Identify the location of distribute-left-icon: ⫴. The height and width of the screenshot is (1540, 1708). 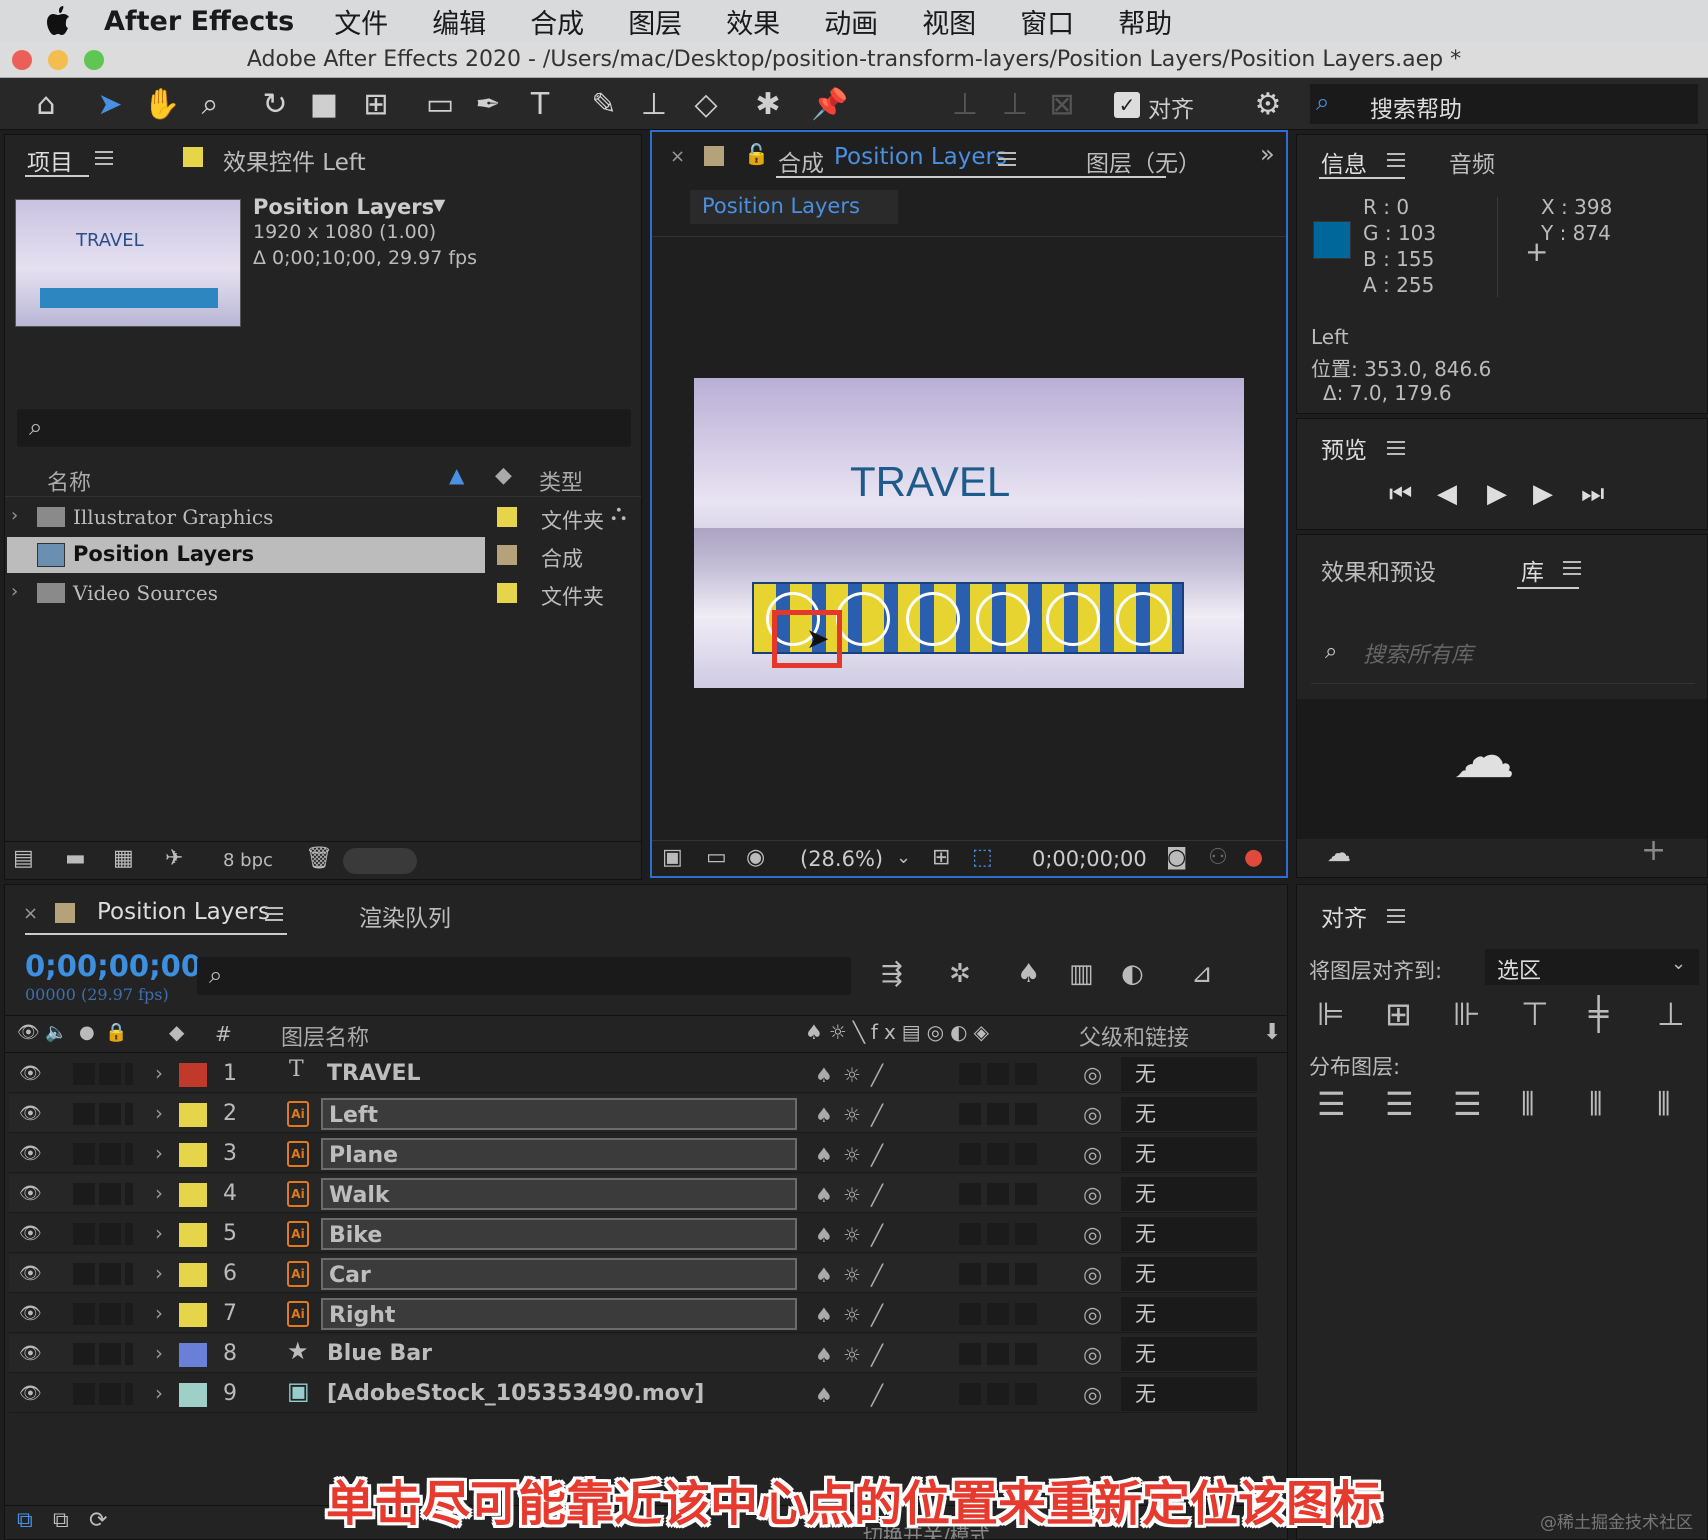
(1527, 1104).